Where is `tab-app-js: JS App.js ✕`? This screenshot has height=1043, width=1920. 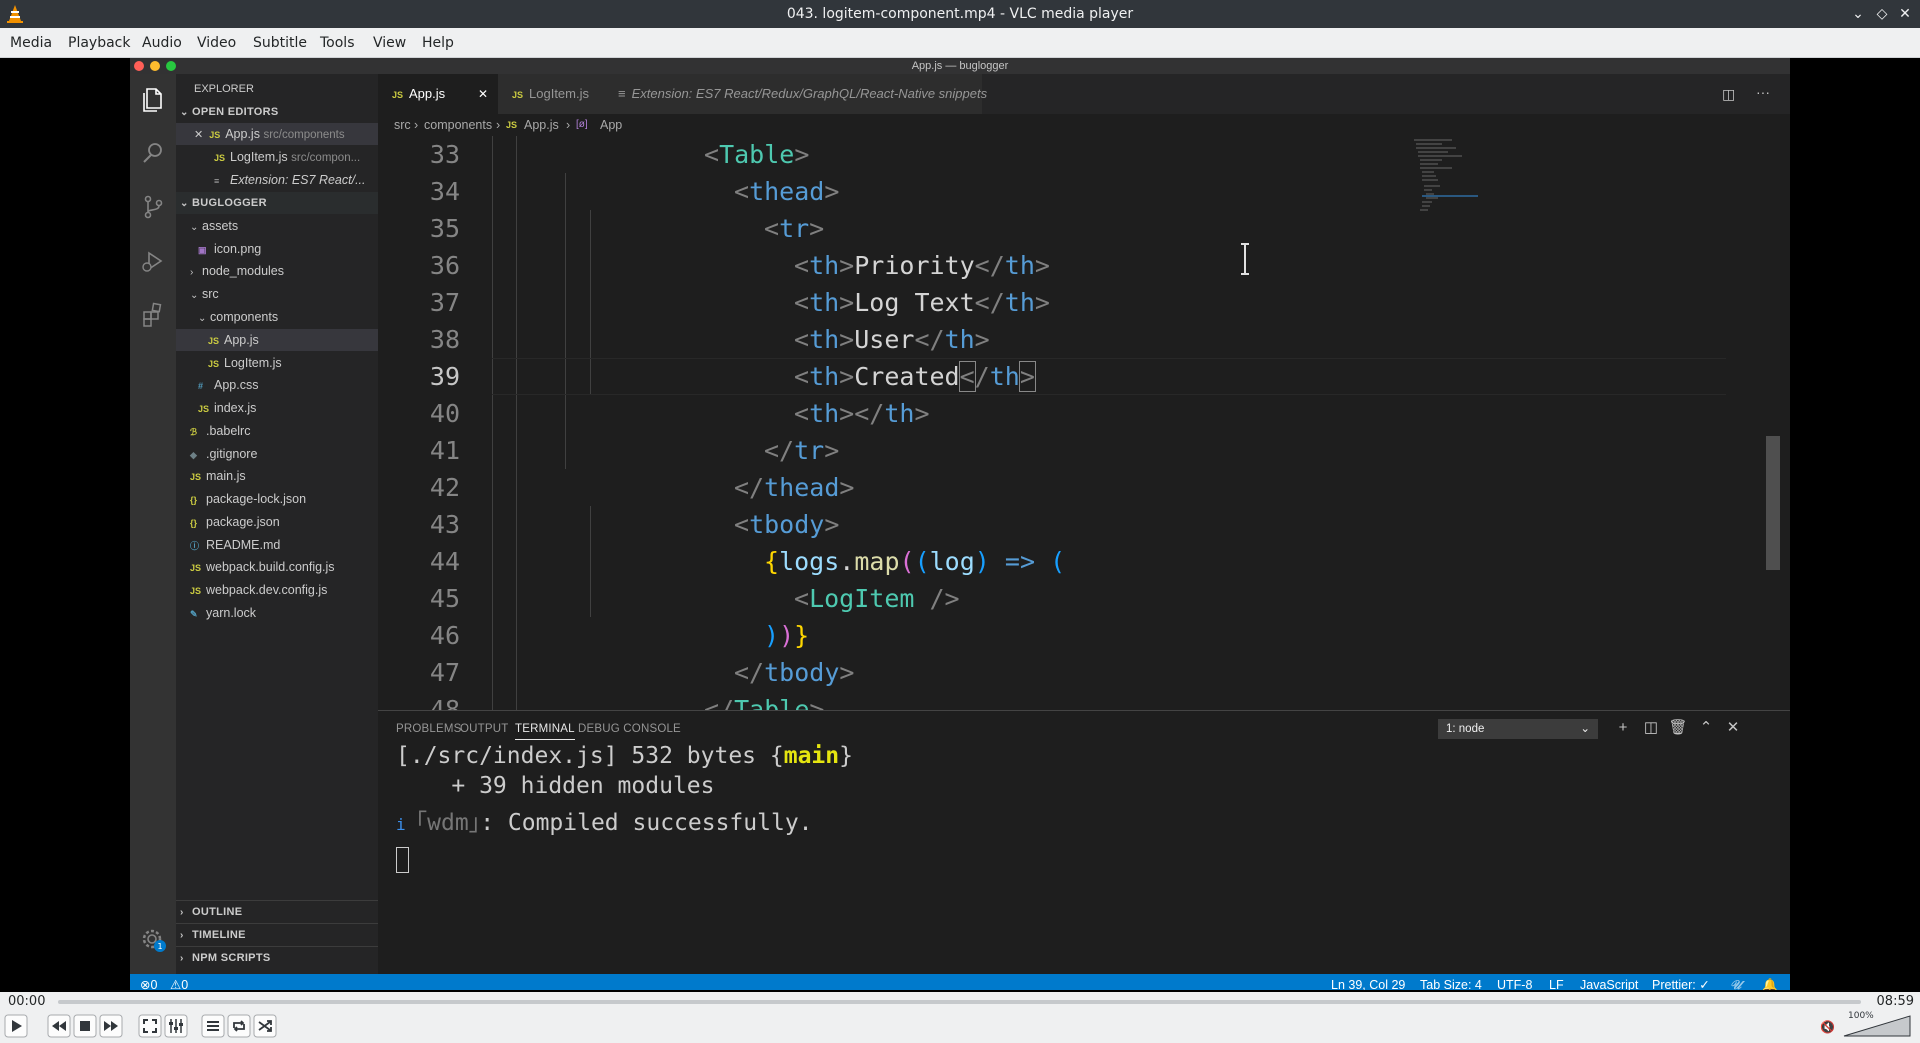 tab-app-js: JS App.js ✕ is located at coordinates (438, 94).